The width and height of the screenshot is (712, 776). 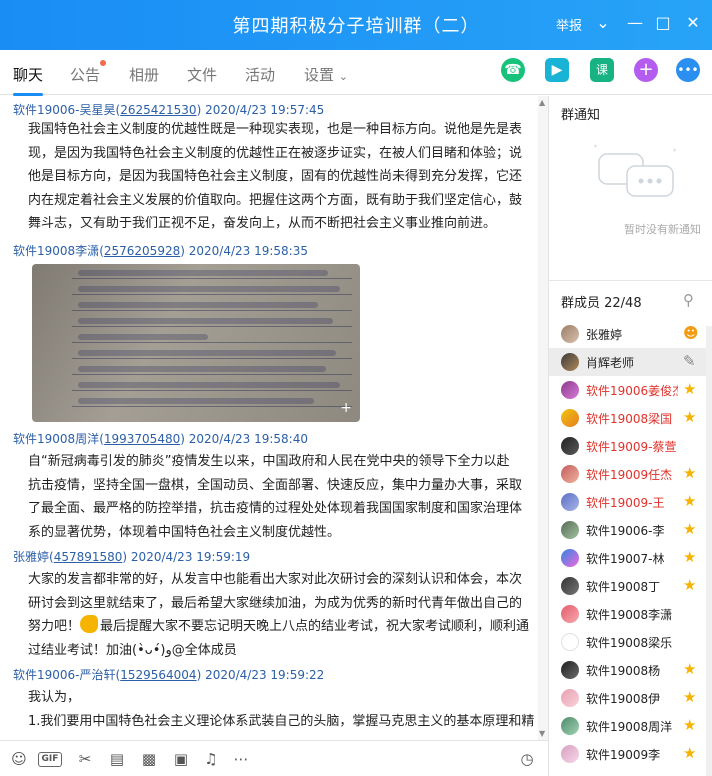 I want to click on member-item: 软件19008杨 ★, so click(x=630, y=670).